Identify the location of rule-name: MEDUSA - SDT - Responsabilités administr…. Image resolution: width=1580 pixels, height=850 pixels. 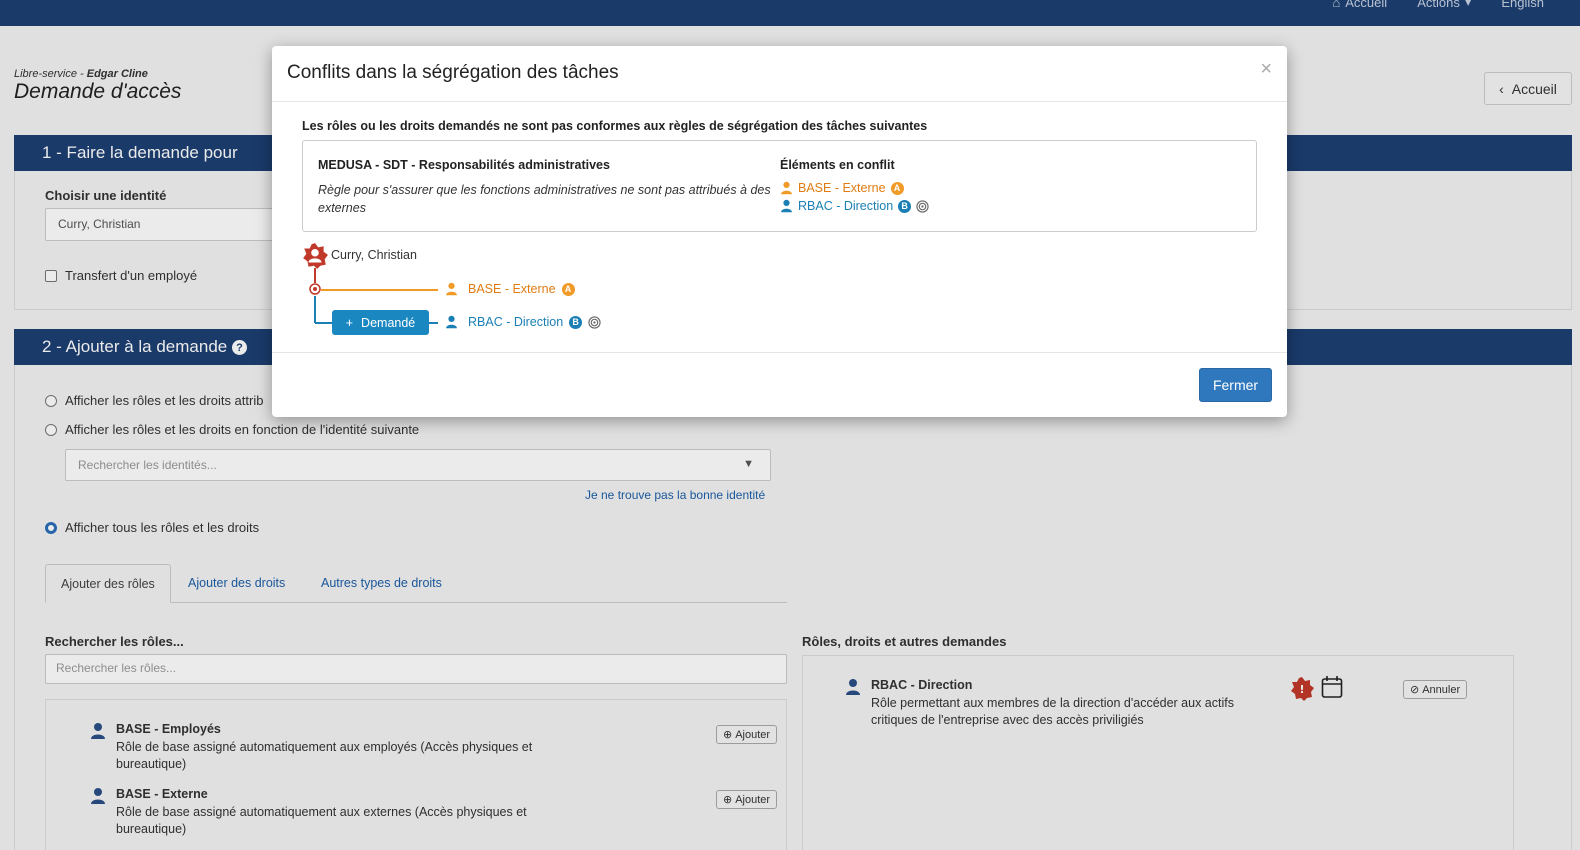
(464, 165).